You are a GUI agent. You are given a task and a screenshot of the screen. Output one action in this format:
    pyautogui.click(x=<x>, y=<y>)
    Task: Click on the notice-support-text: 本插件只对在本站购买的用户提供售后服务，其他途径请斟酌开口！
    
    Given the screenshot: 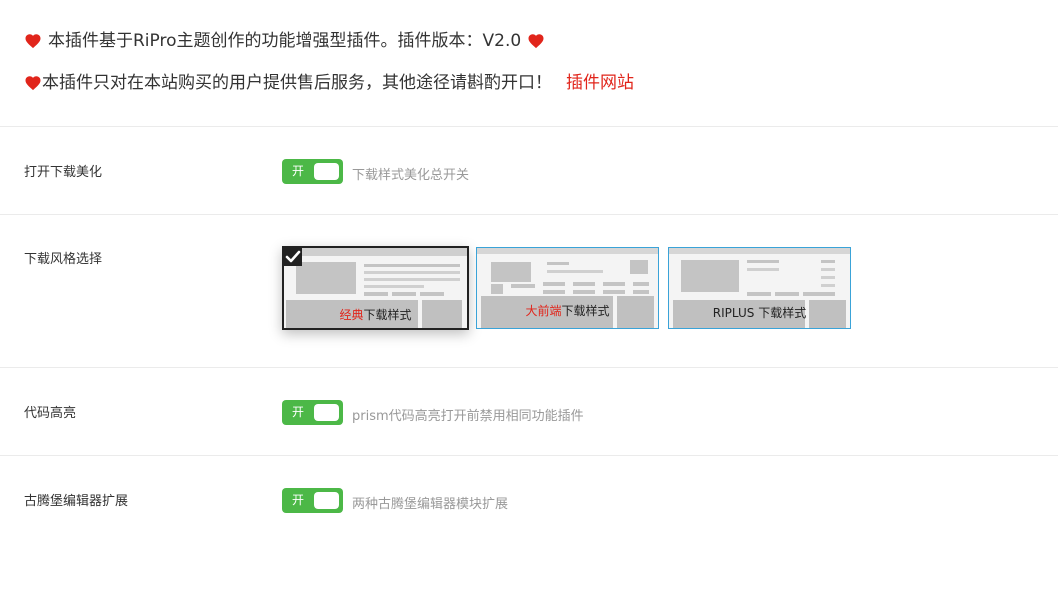 What is the action you would take?
    pyautogui.click(x=297, y=83)
    